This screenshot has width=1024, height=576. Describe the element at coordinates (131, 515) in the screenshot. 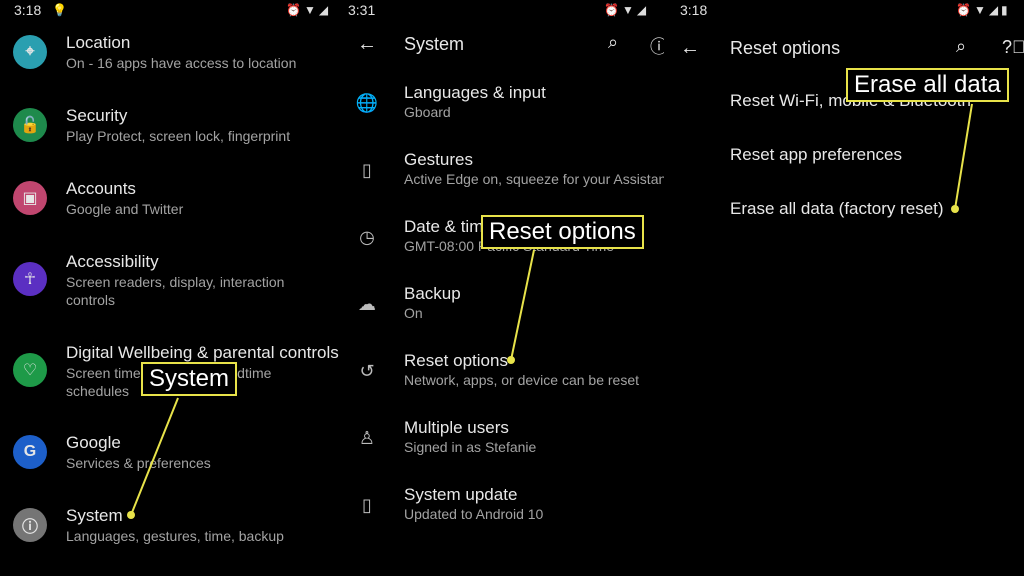

I see `system-callout-dot` at that location.